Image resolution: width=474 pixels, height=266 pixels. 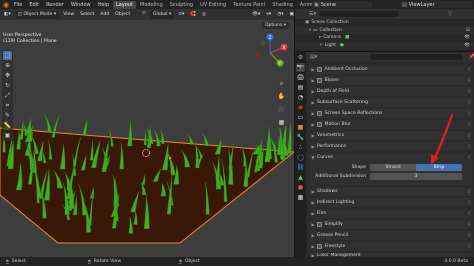 What do you see at coordinates (300, 147) in the screenshot?
I see `particles-tab-icon: ∴` at bounding box center [300, 147].